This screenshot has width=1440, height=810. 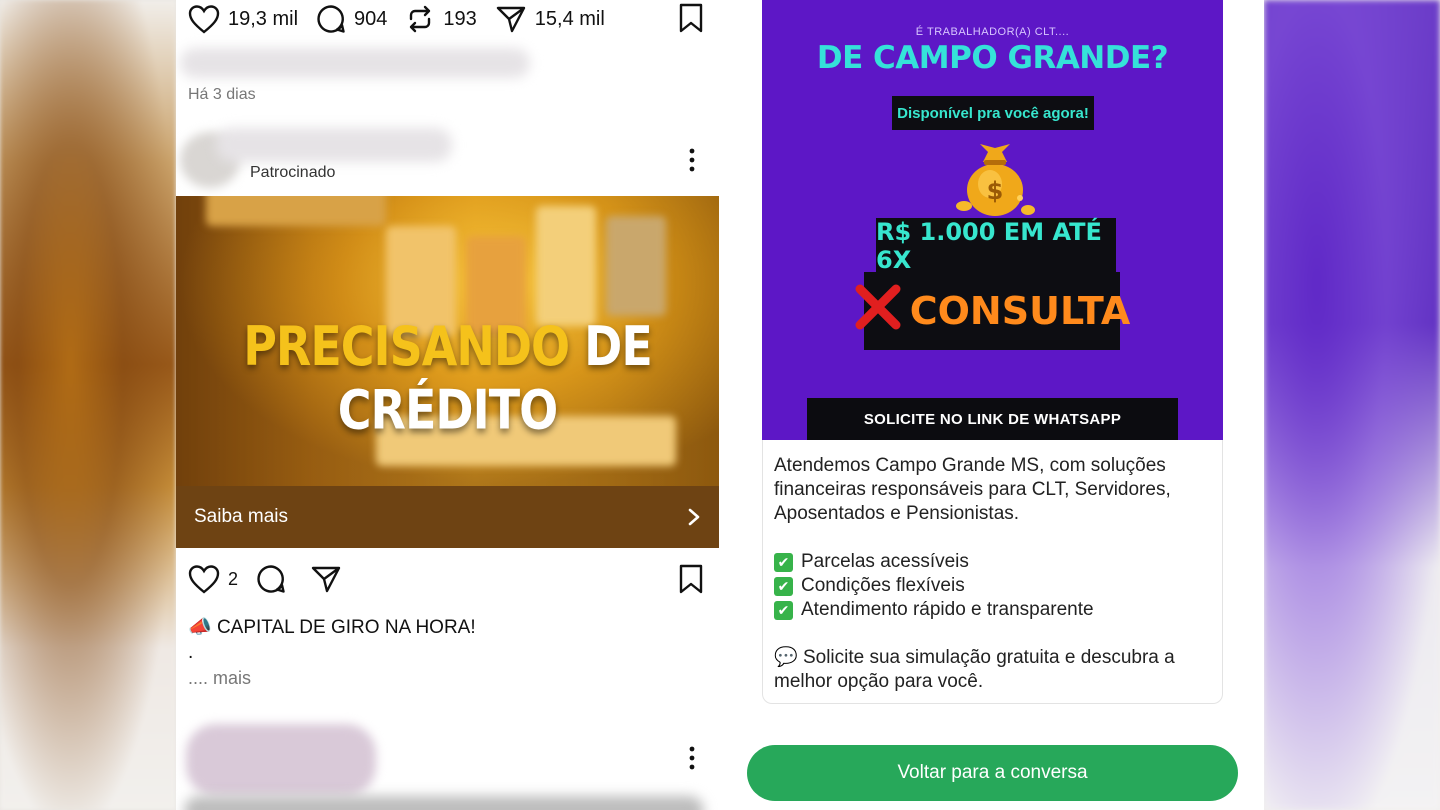 What do you see at coordinates (88, 405) in the screenshot?
I see `background-left-blur` at bounding box center [88, 405].